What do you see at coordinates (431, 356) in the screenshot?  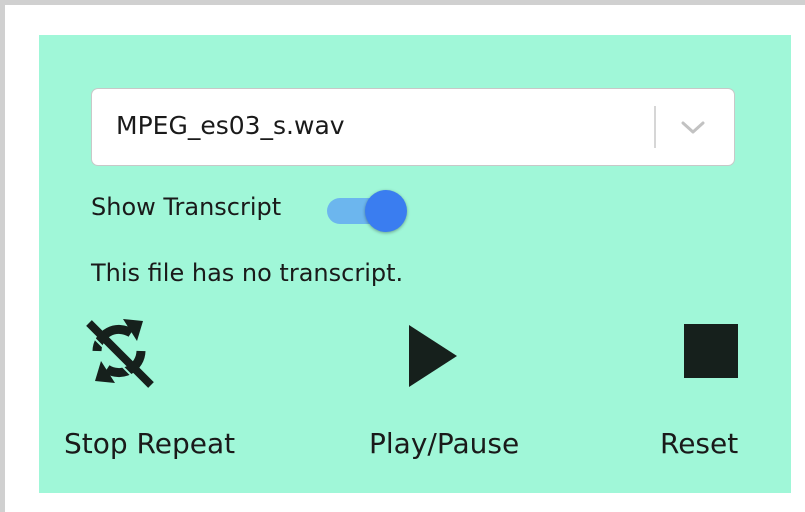 I see `play-icon` at bounding box center [431, 356].